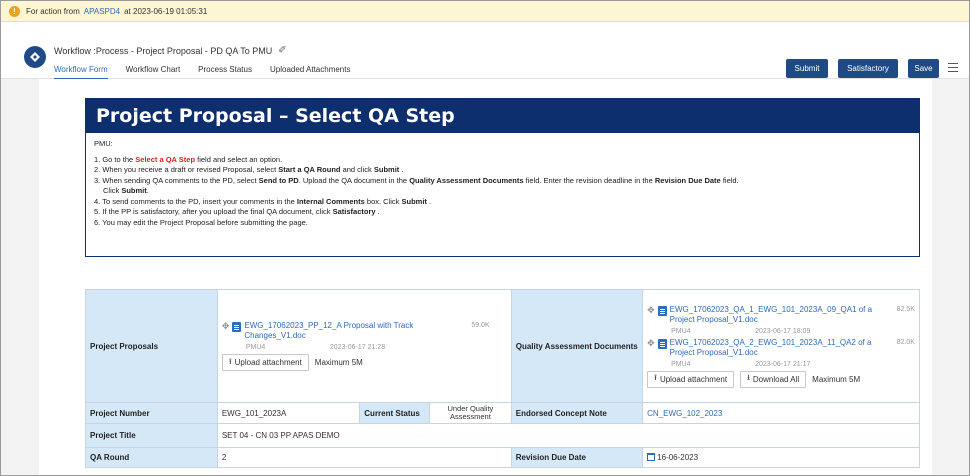 The height and width of the screenshot is (476, 970). I want to click on current-status-label: Current Status, so click(395, 413).